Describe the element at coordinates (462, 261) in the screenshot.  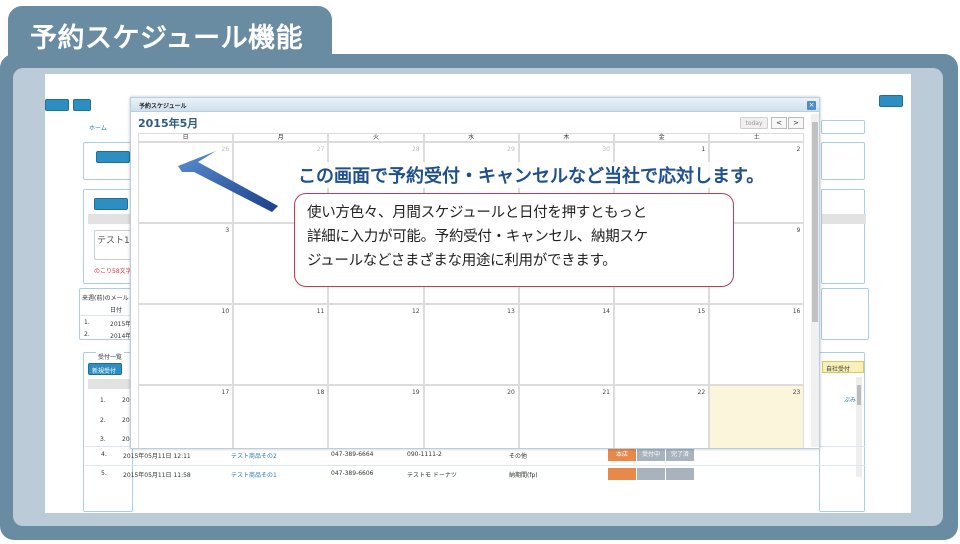
I see `callout-line-3: ジュールなどさまざまな用途に利用ができます。` at that location.